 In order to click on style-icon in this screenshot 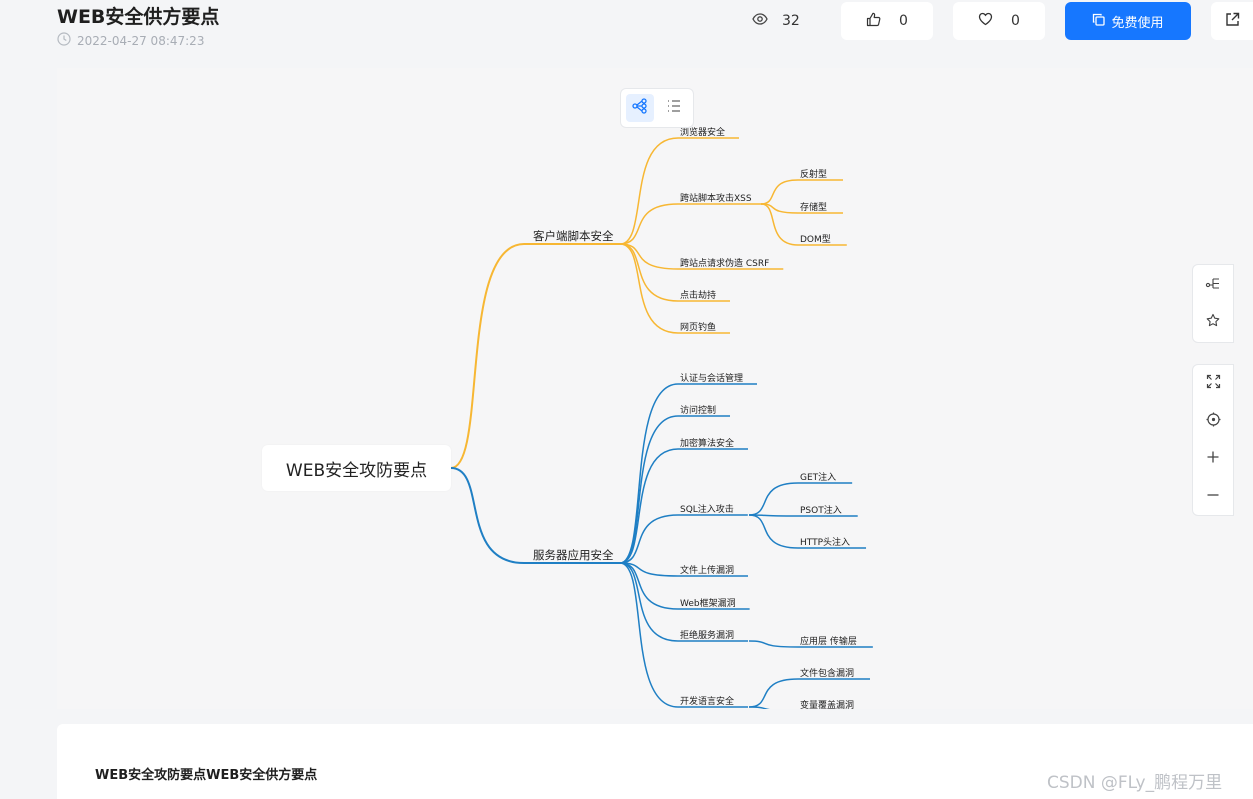, I will do `click(1213, 323)`.